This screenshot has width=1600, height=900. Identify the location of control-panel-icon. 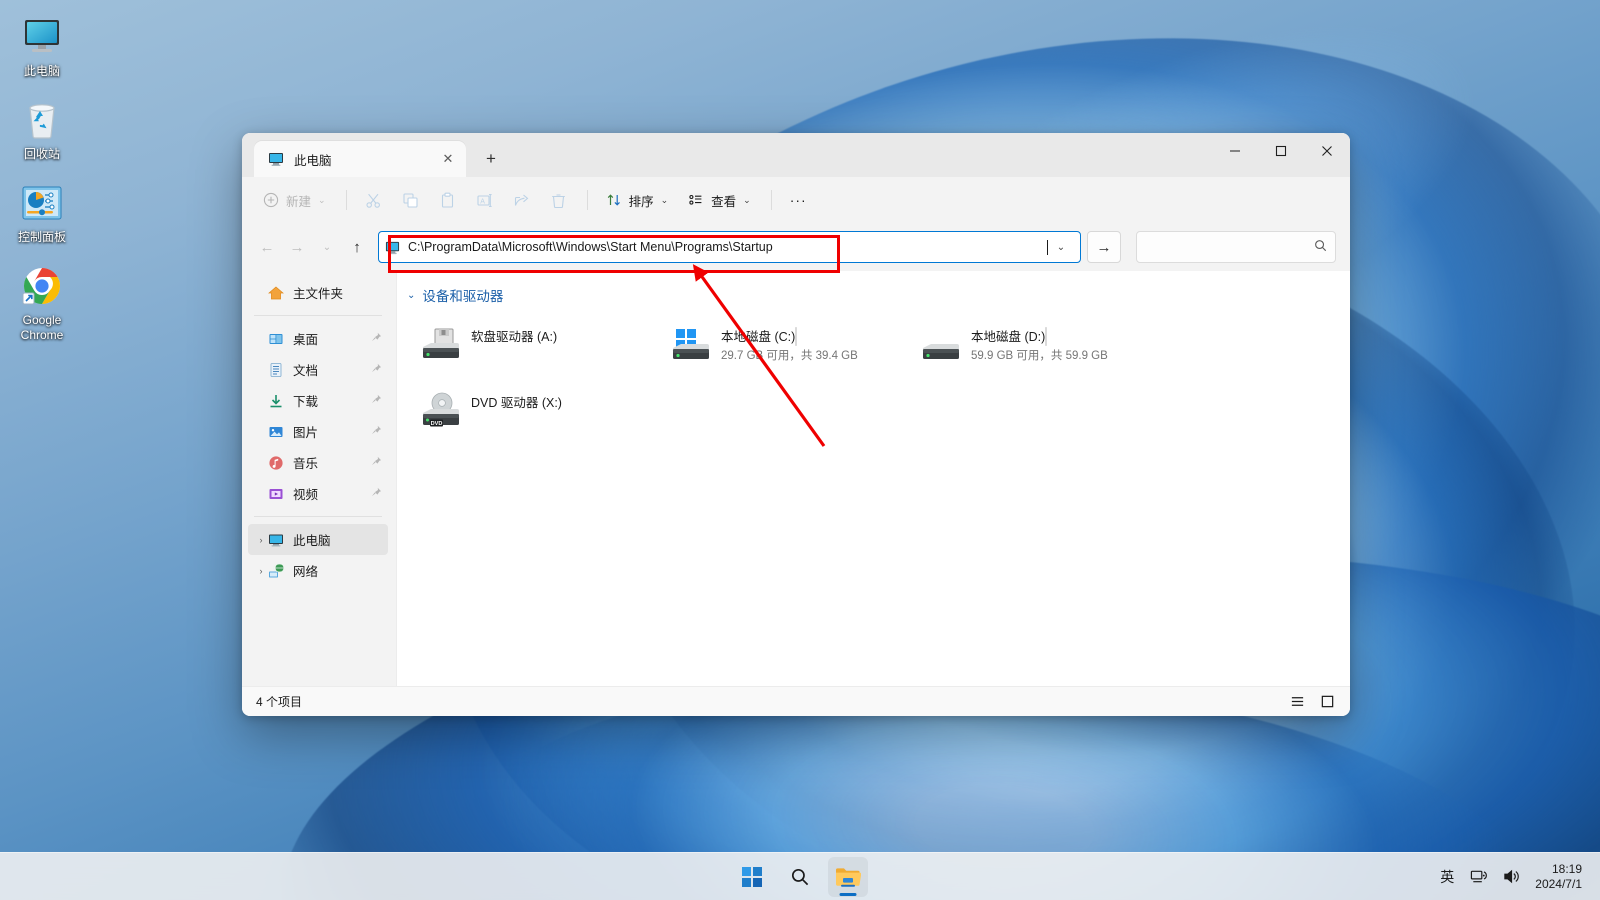
(42, 203).